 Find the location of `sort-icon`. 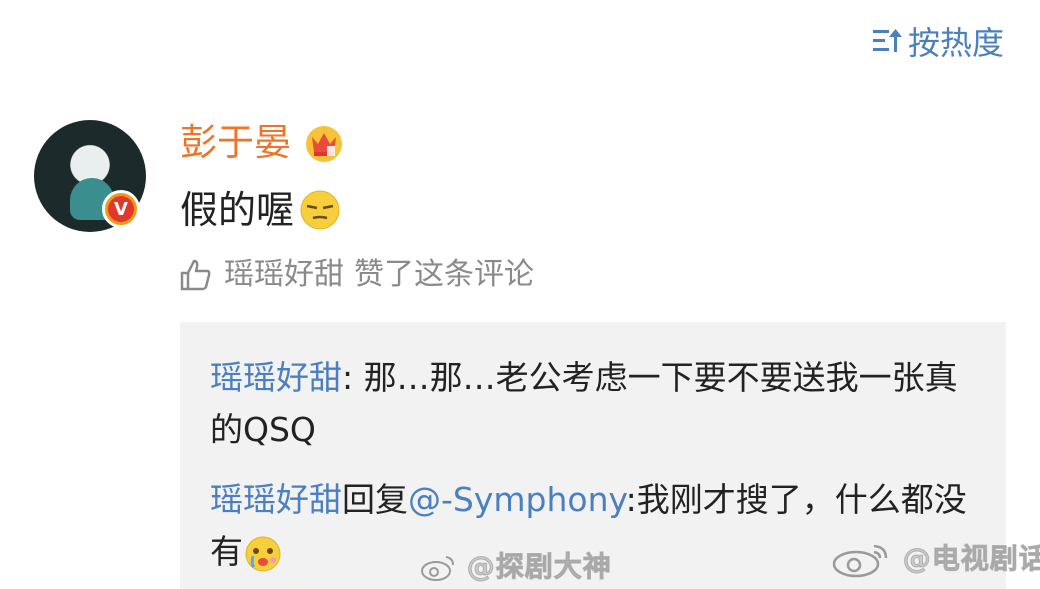

sort-icon is located at coordinates (887, 40).